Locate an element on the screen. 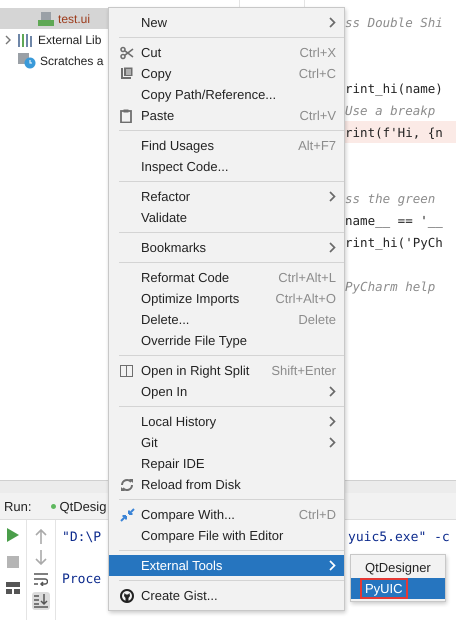 This screenshot has height=620, width=456. layout-icon is located at coordinates (13, 588).